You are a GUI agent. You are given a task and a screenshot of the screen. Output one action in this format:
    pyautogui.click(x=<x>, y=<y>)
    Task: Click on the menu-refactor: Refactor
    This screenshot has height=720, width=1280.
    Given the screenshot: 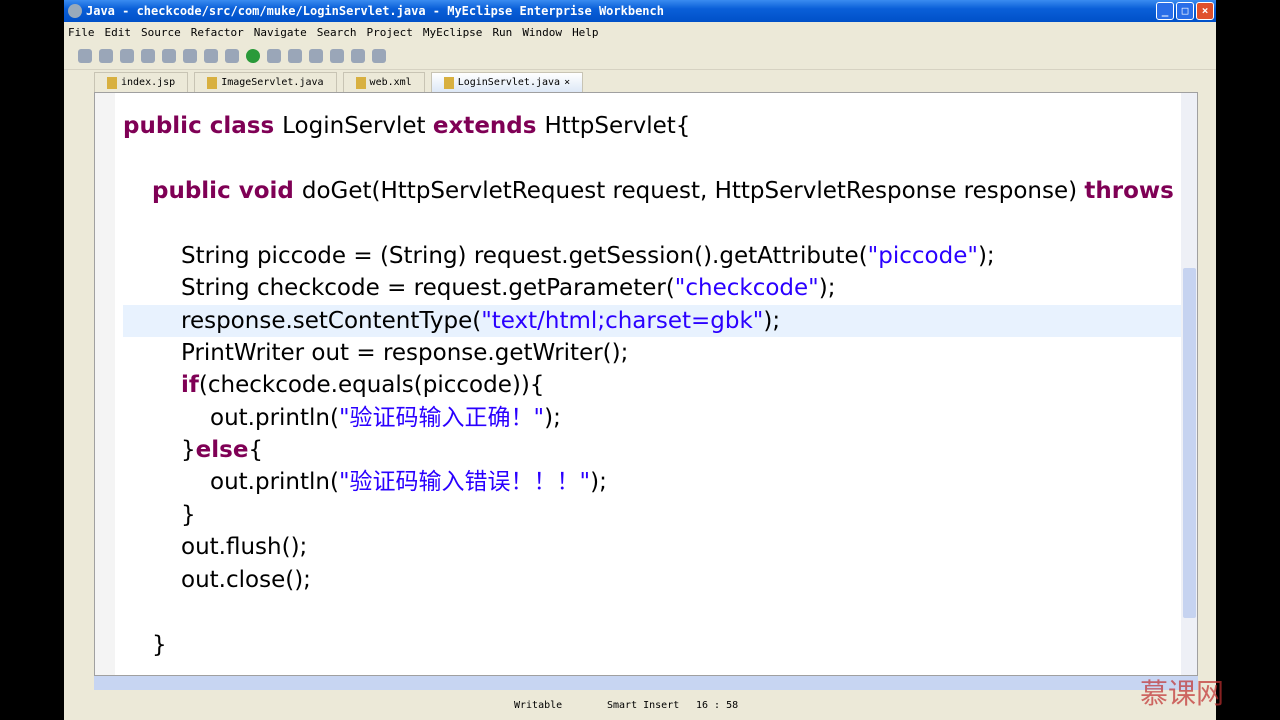 What is the action you would take?
    pyautogui.click(x=217, y=32)
    